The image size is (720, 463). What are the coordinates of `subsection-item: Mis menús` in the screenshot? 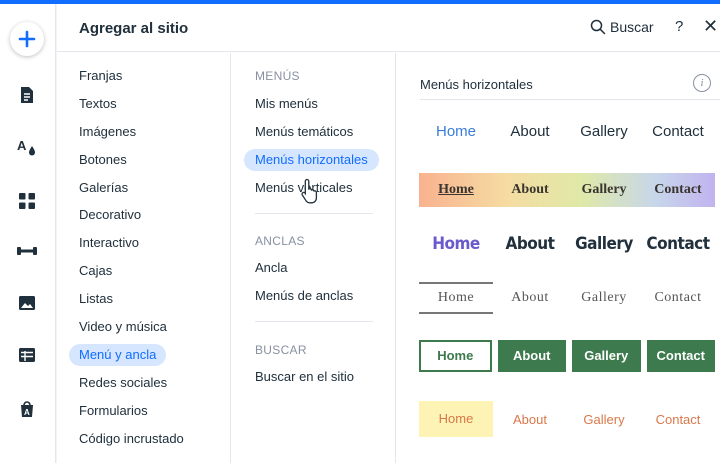 It's located at (286, 104).